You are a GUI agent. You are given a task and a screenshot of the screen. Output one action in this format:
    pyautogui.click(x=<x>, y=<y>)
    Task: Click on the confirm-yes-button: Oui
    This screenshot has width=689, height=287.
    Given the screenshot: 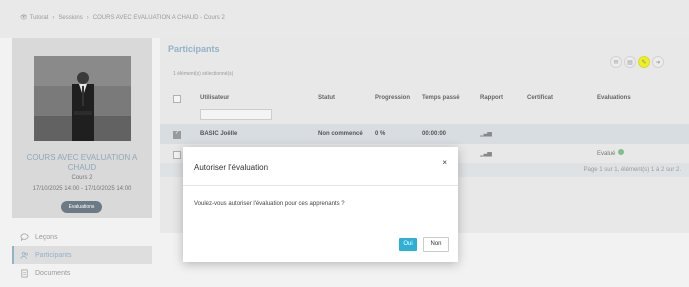 What is the action you would take?
    pyautogui.click(x=408, y=244)
    